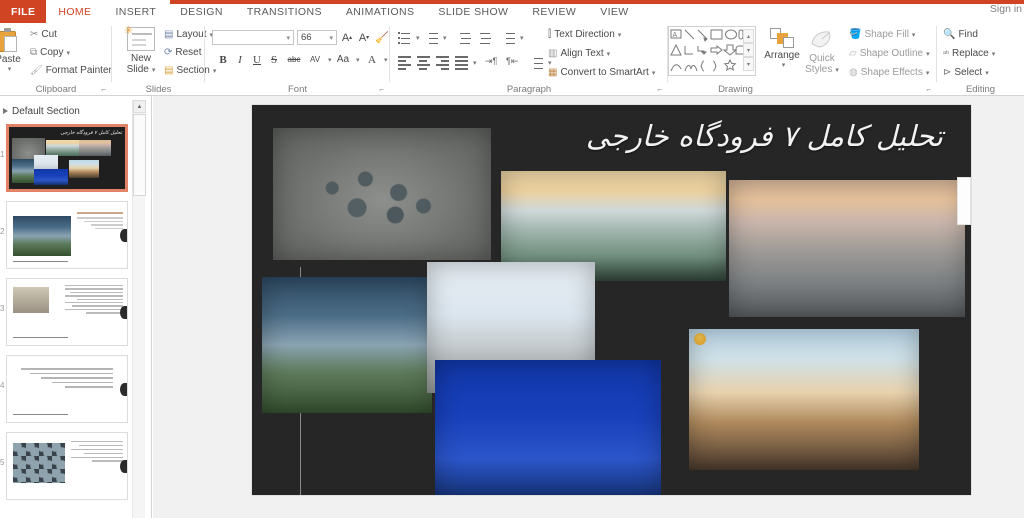 The image size is (1024, 518). Describe the element at coordinates (994, 54) in the screenshot. I see `replace-dropdown-icon: ▾` at that location.